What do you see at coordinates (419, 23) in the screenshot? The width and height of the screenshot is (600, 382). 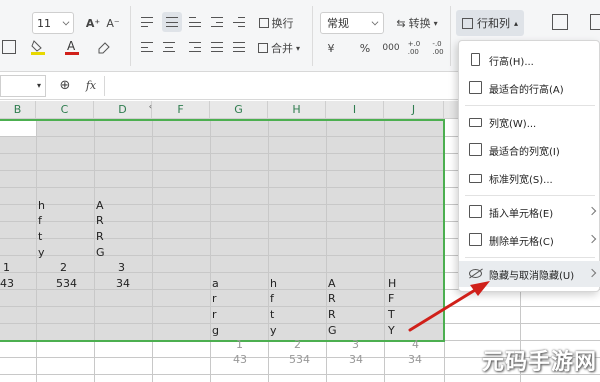 I see `convert-label: 转换` at bounding box center [419, 23].